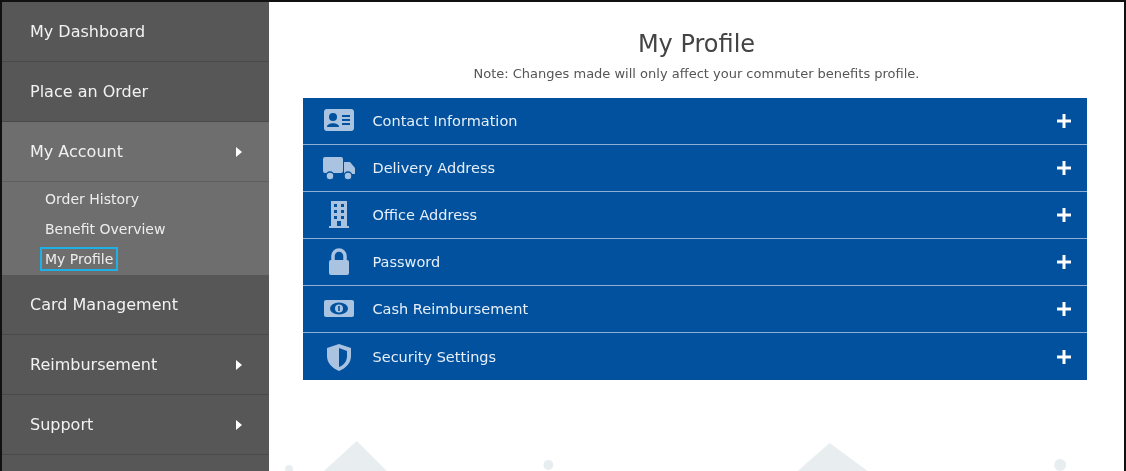 The image size is (1126, 471). Describe the element at coordinates (79, 259) in the screenshot. I see `submenu-item: My Profile` at that location.